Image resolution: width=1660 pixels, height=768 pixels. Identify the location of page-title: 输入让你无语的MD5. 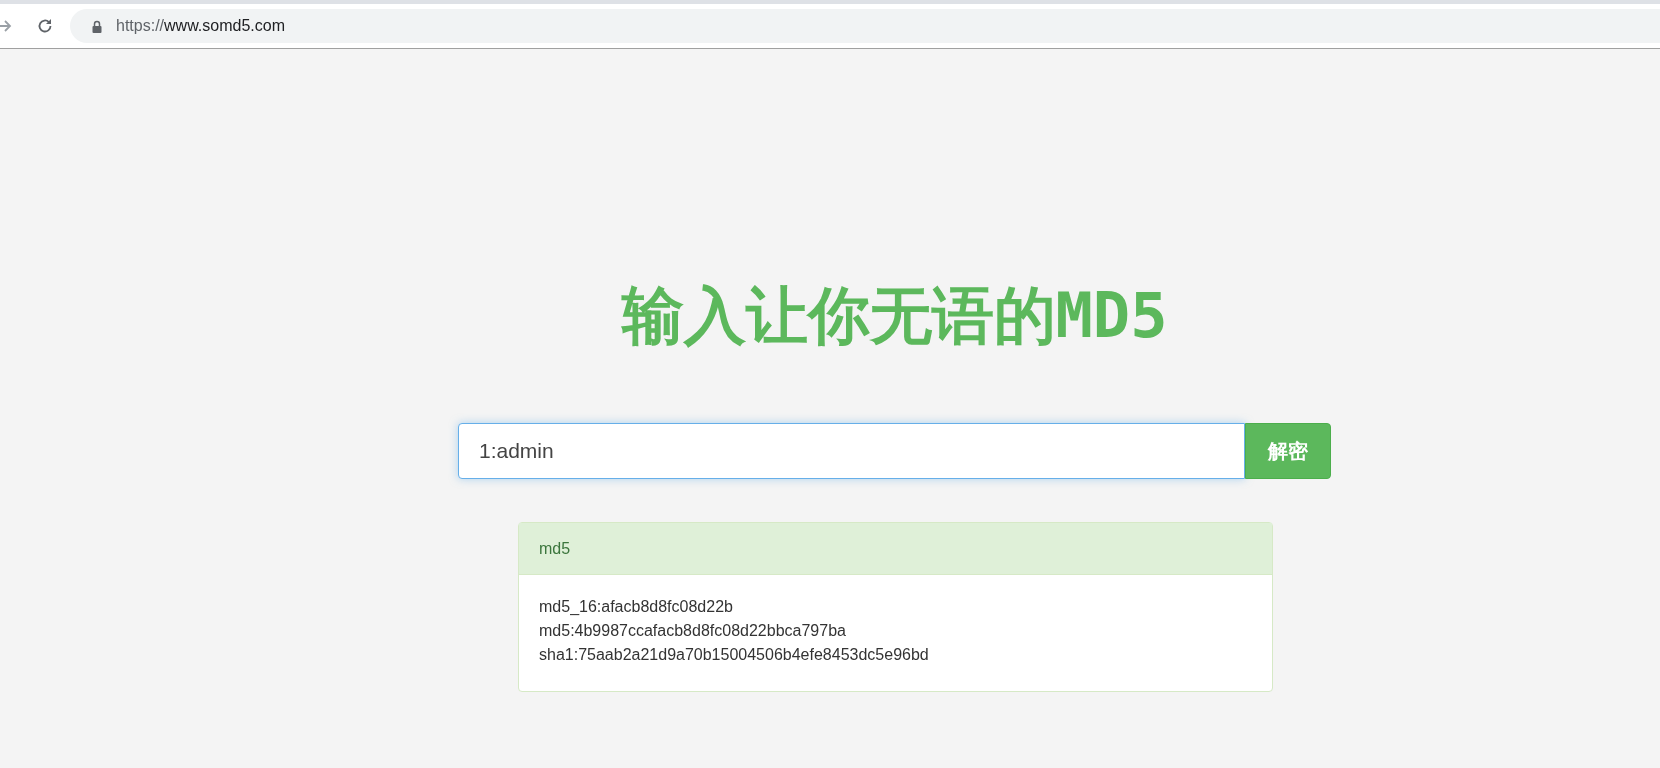
(894, 316).